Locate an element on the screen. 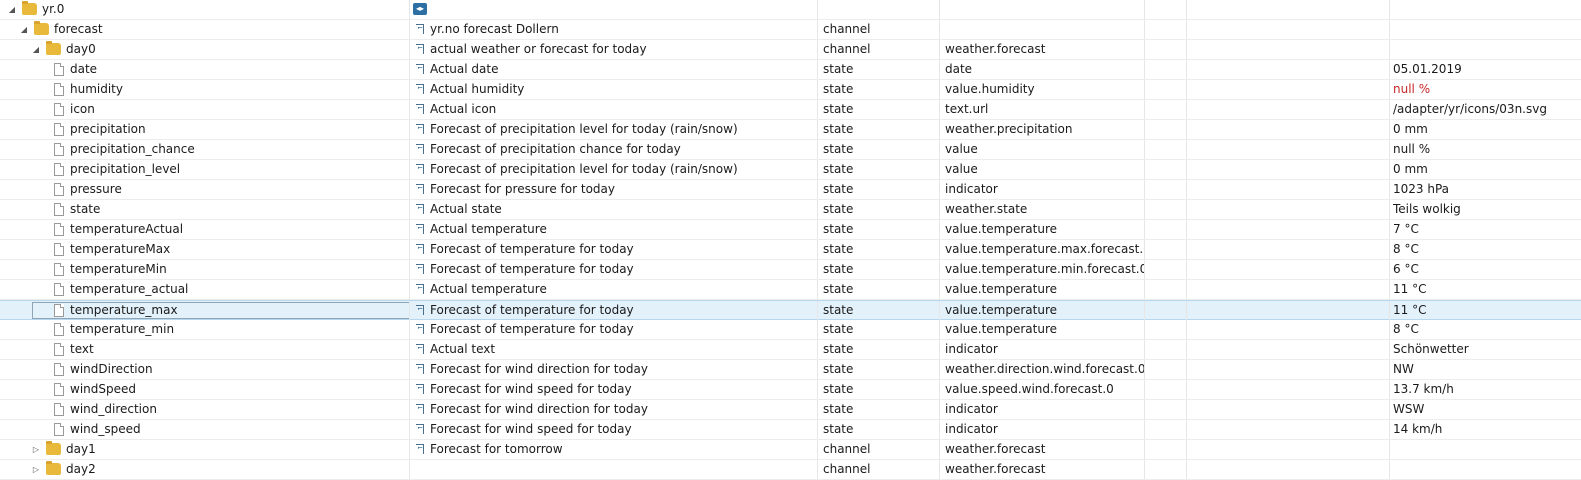 This screenshot has height=480, width=1581. object-name: wind_speed is located at coordinates (105, 429).